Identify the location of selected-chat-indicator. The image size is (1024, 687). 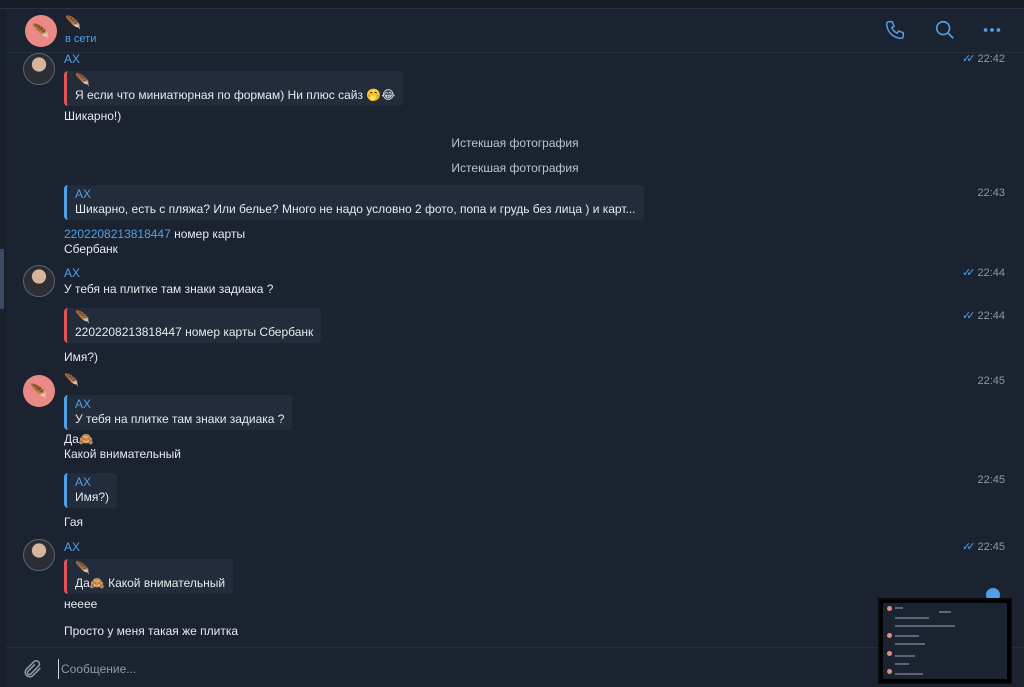
(2, 279).